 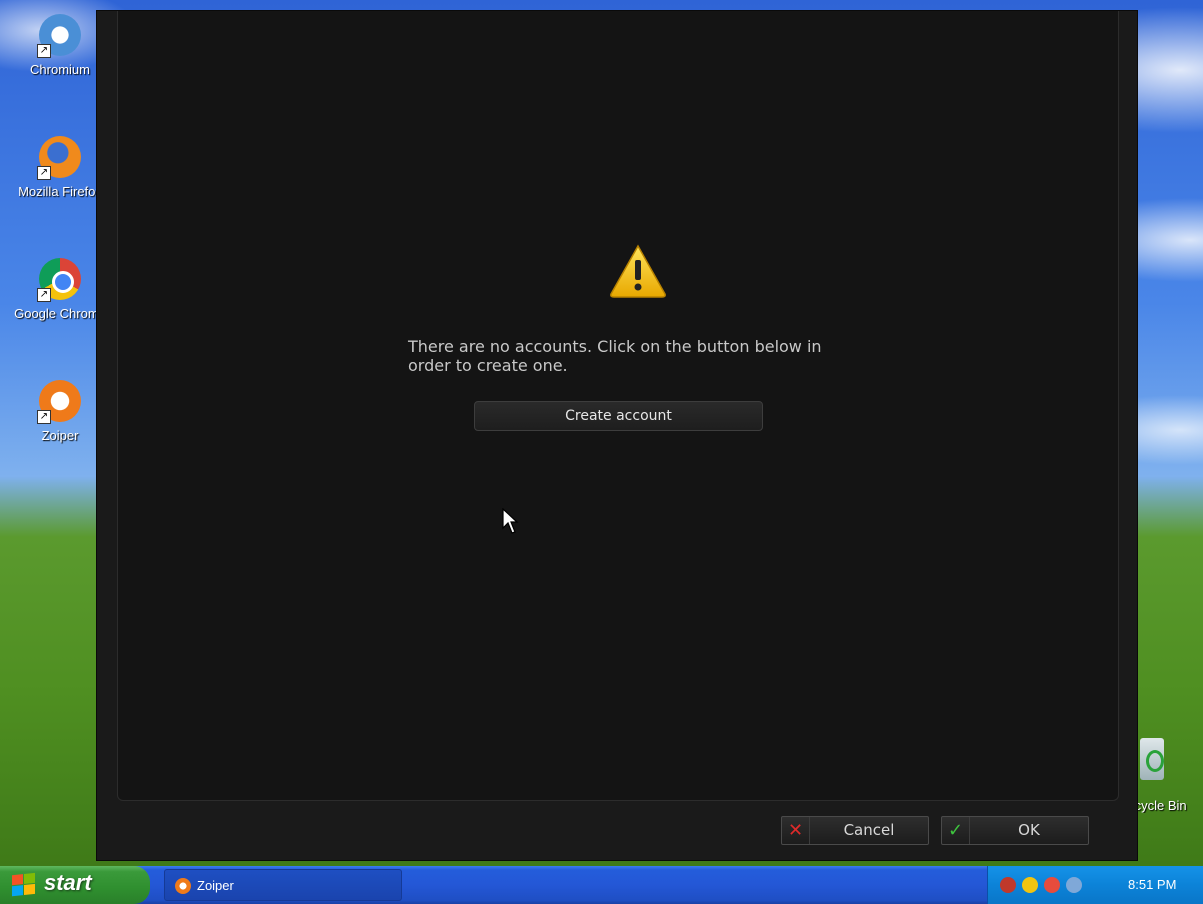 I want to click on desktop-shortcut-label: Zoiper, so click(x=60, y=435).